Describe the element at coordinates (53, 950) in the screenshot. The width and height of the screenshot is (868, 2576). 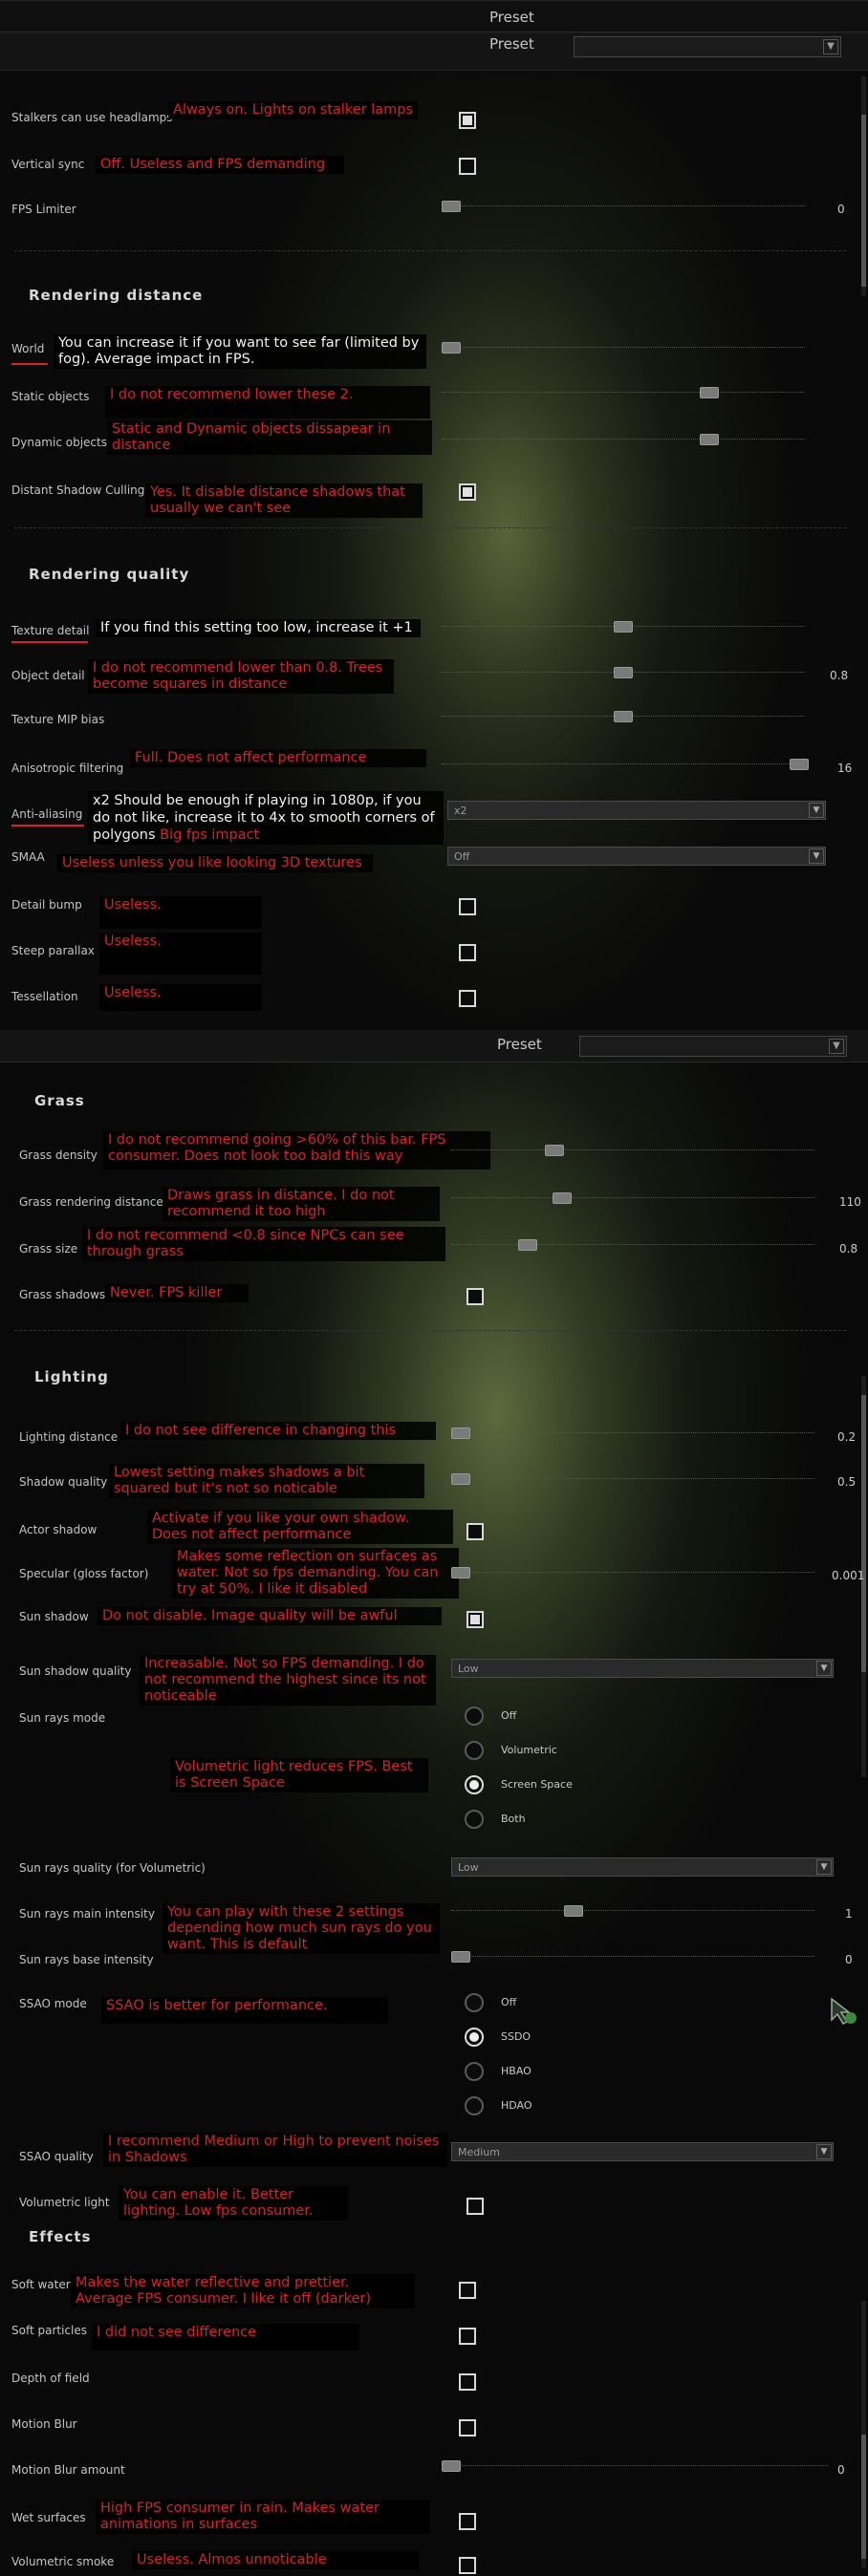
I see `steep-parallax-label: Steep parallax` at that location.